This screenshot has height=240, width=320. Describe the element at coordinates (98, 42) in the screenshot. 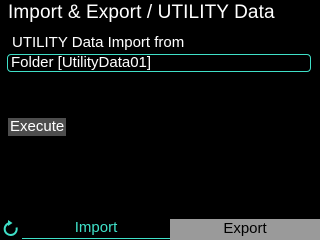

I see `import-source-label: UTILITY Data Import from` at that location.